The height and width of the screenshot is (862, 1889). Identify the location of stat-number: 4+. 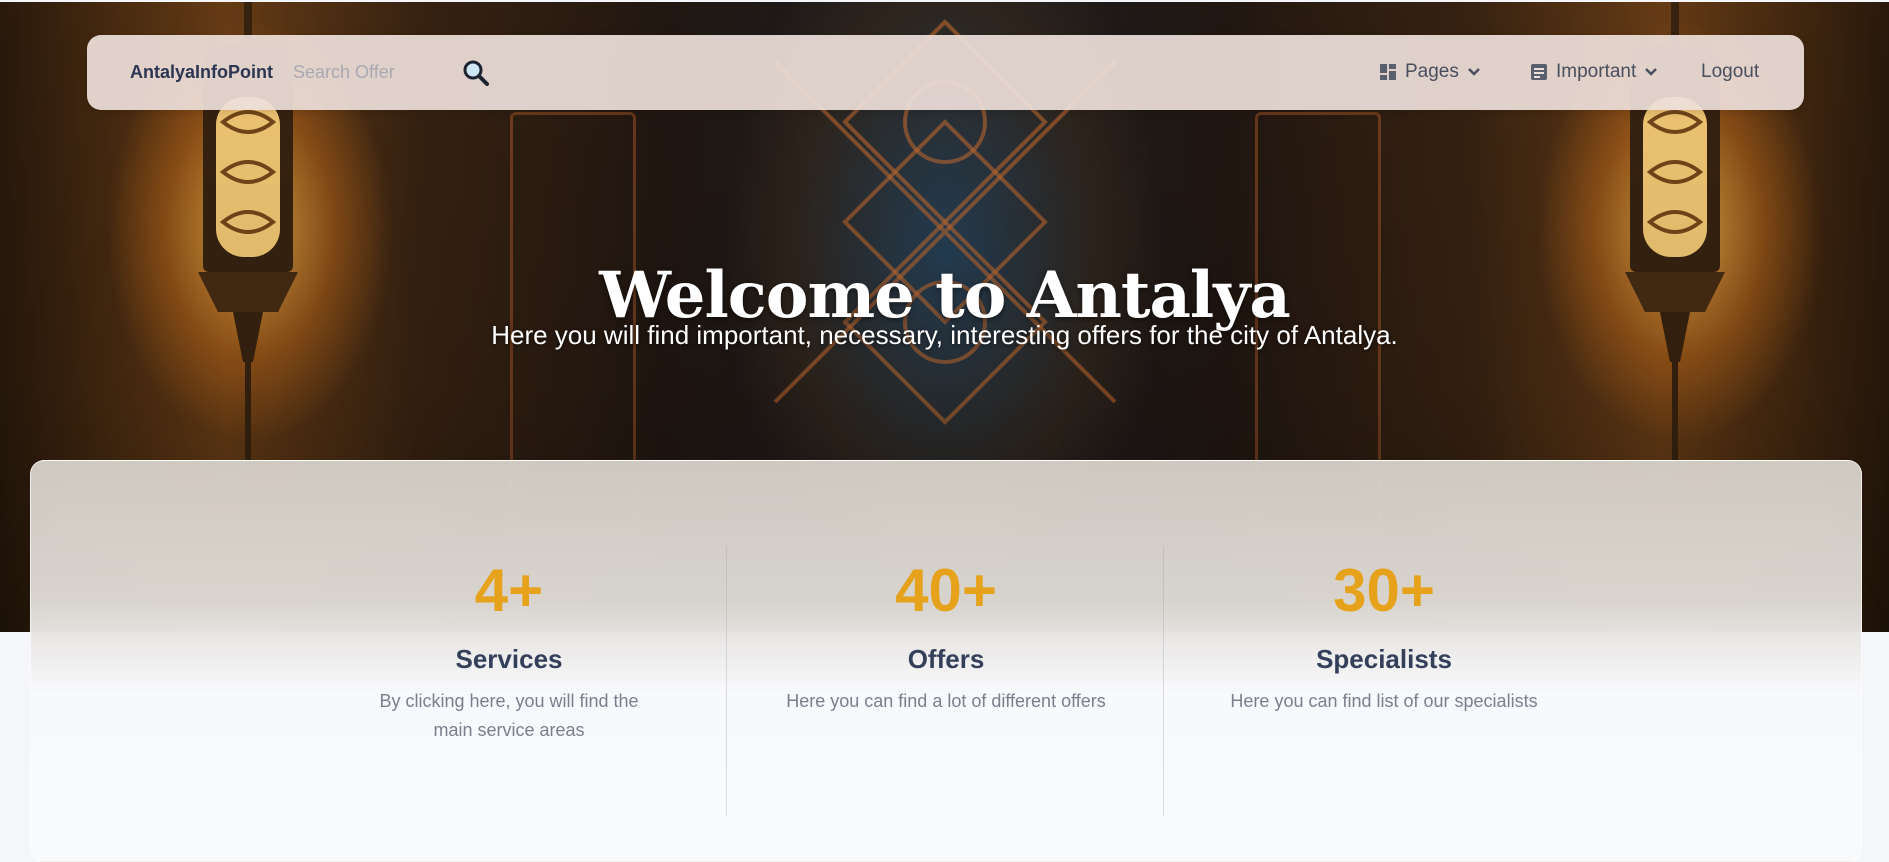
(509, 590).